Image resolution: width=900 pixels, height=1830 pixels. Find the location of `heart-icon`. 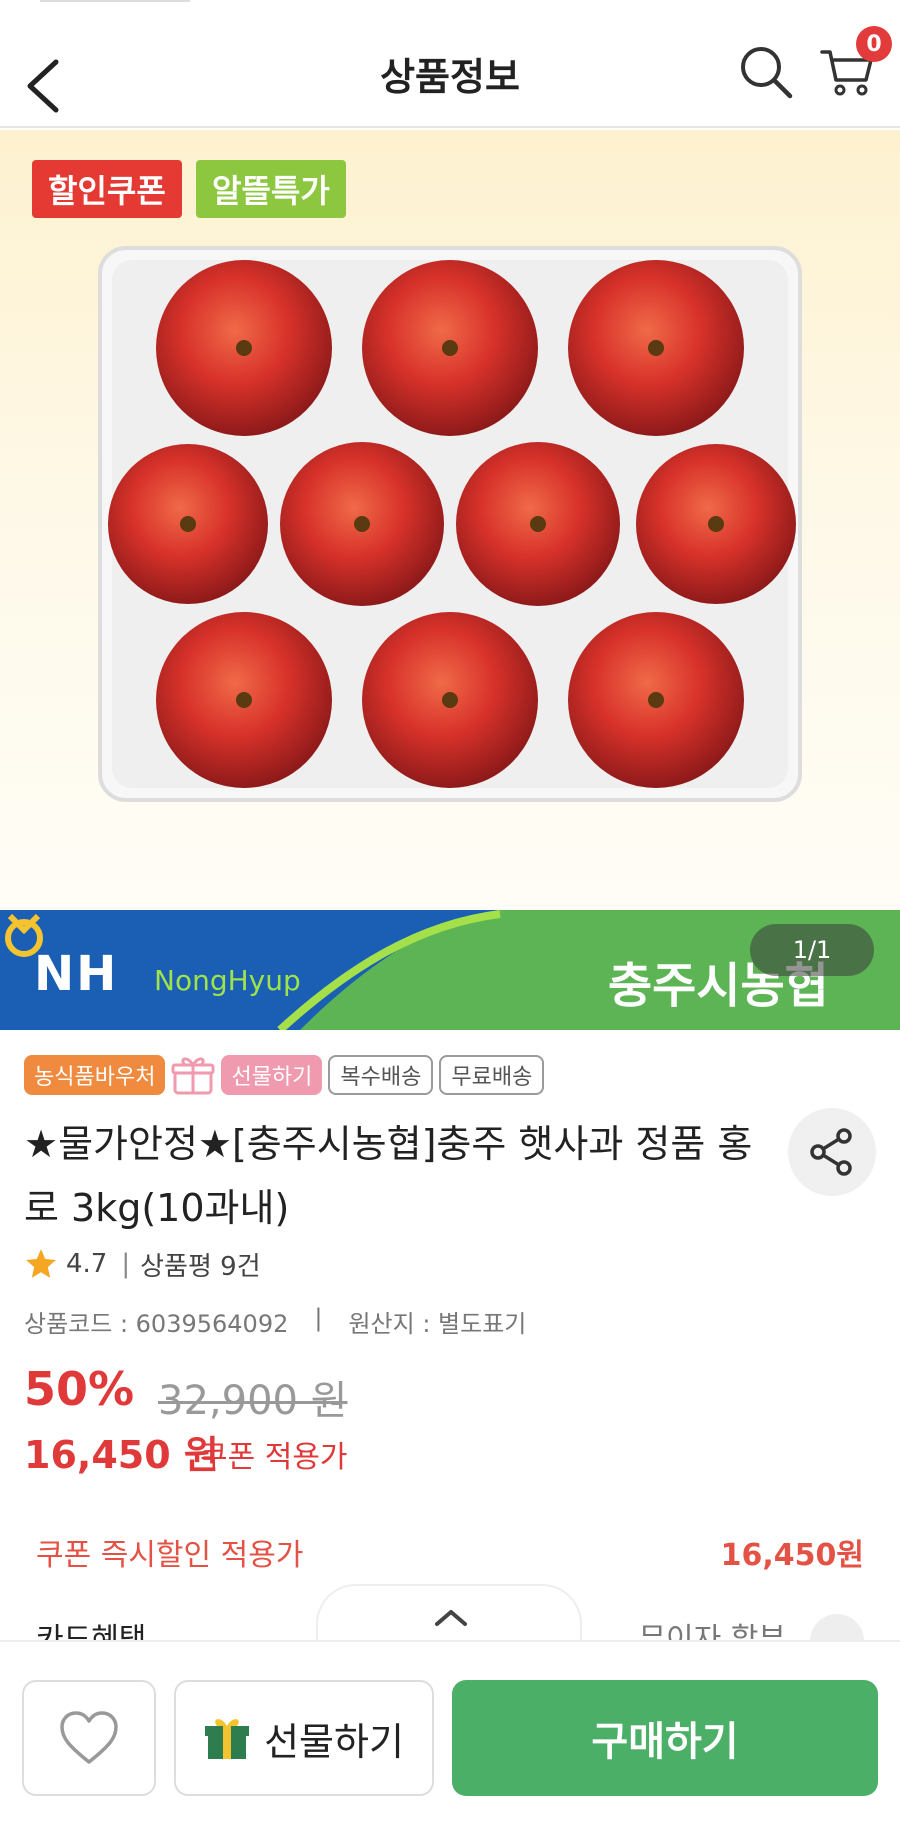

heart-icon is located at coordinates (89, 1737).